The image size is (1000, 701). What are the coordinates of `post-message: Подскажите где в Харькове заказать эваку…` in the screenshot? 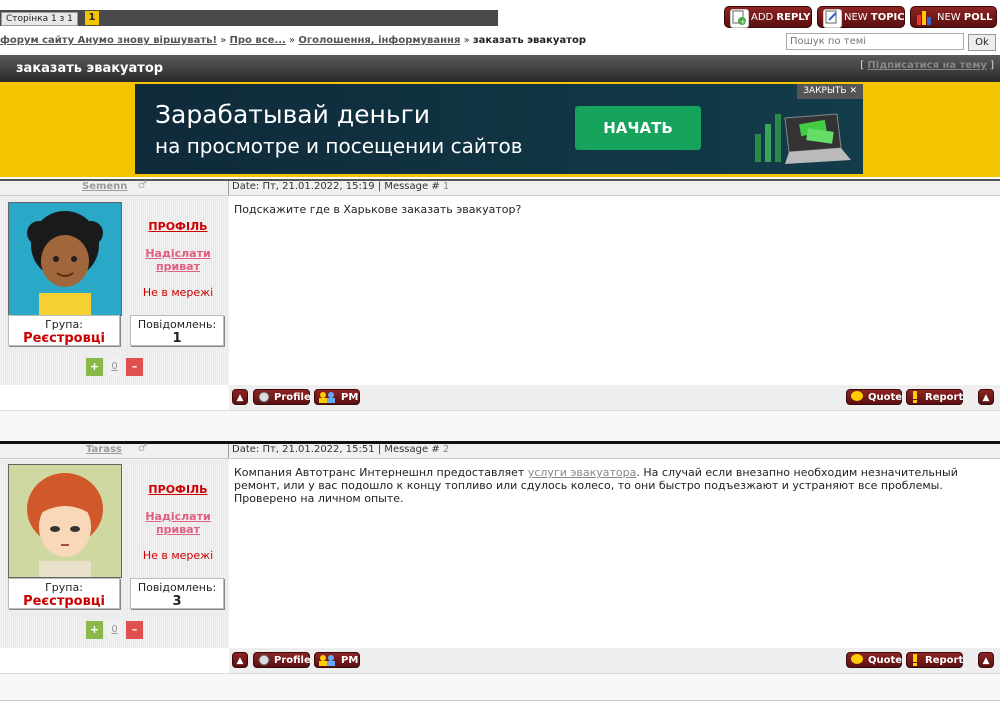 It's located at (378, 209).